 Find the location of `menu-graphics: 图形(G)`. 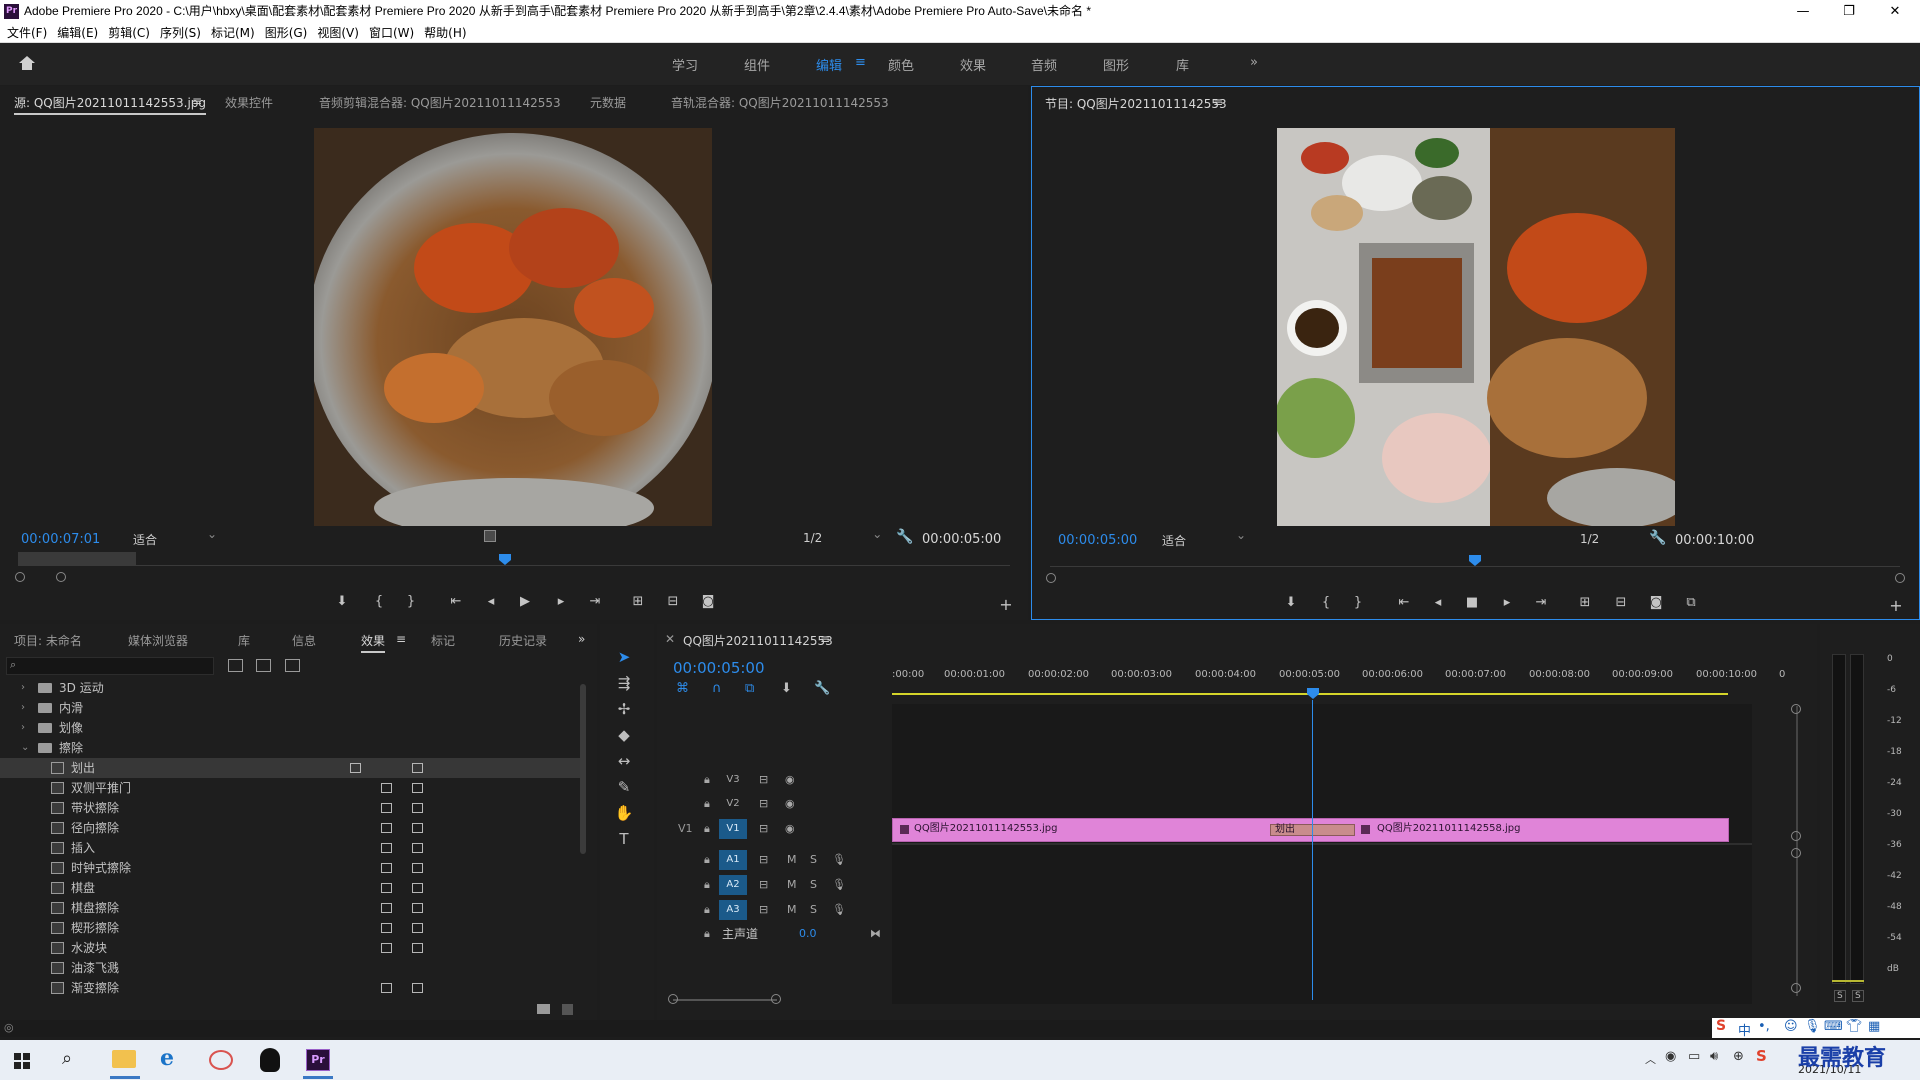

menu-graphics: 图形(G) is located at coordinates (286, 33).